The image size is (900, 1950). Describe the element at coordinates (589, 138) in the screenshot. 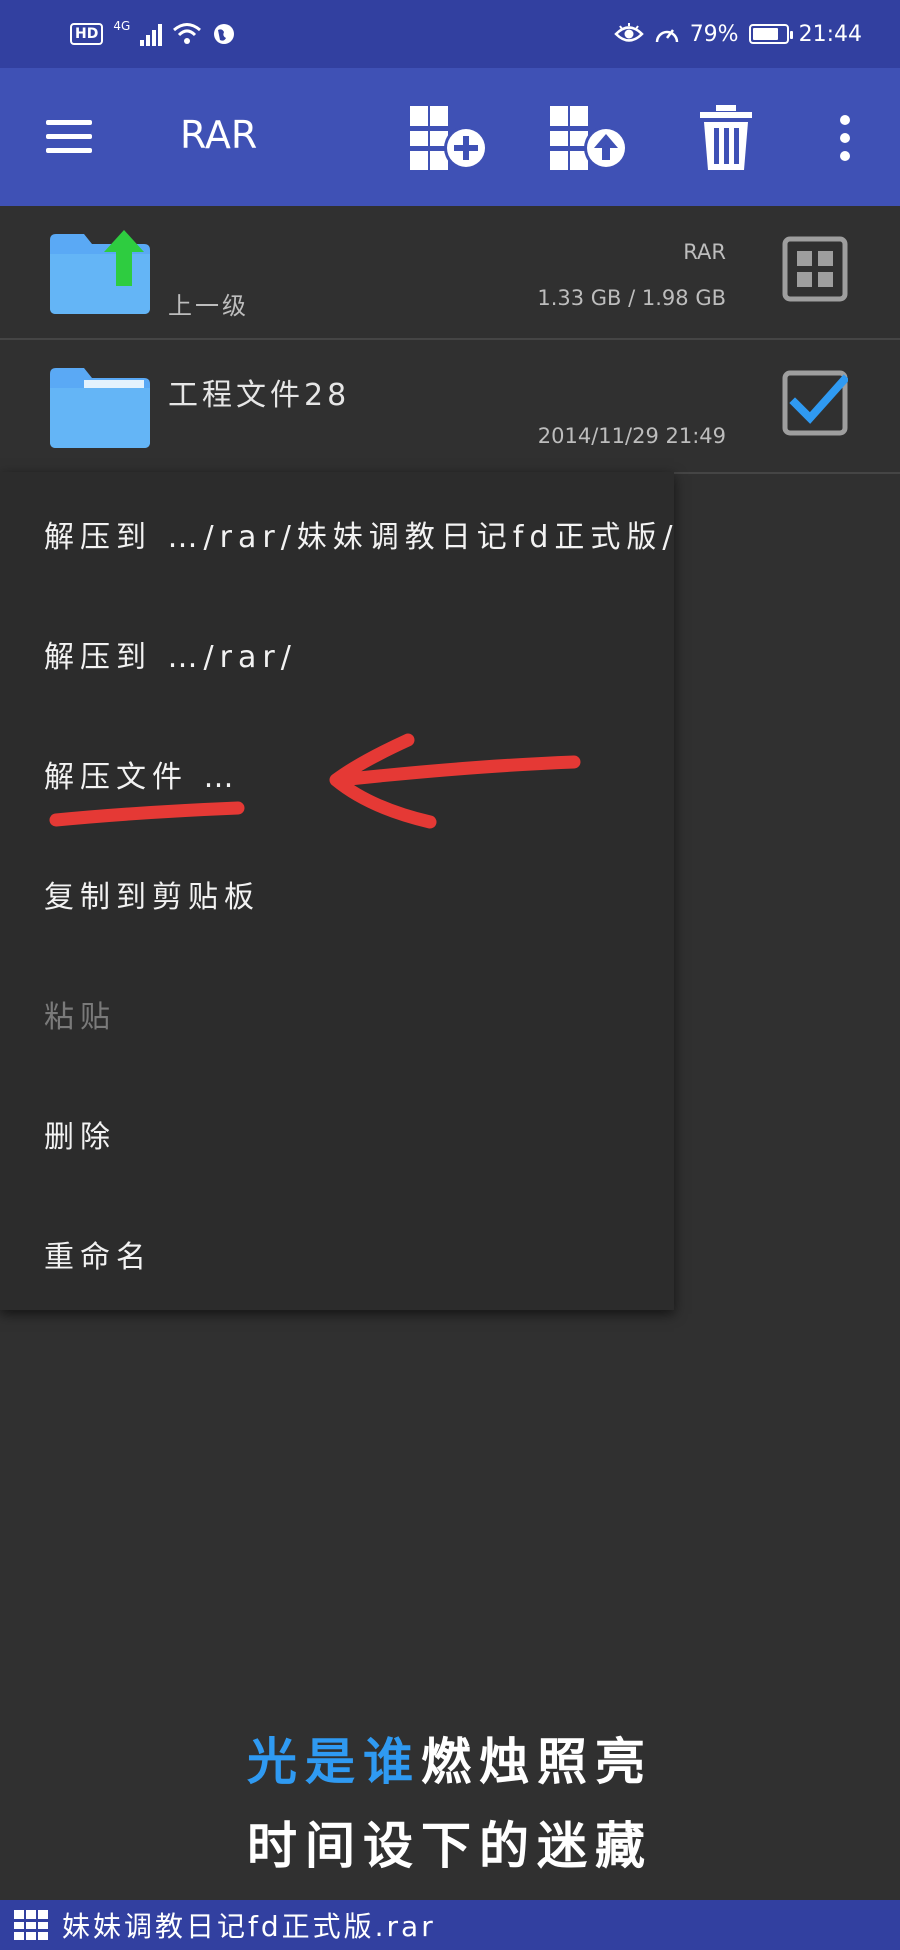

I see `extract-archive-icon` at that location.